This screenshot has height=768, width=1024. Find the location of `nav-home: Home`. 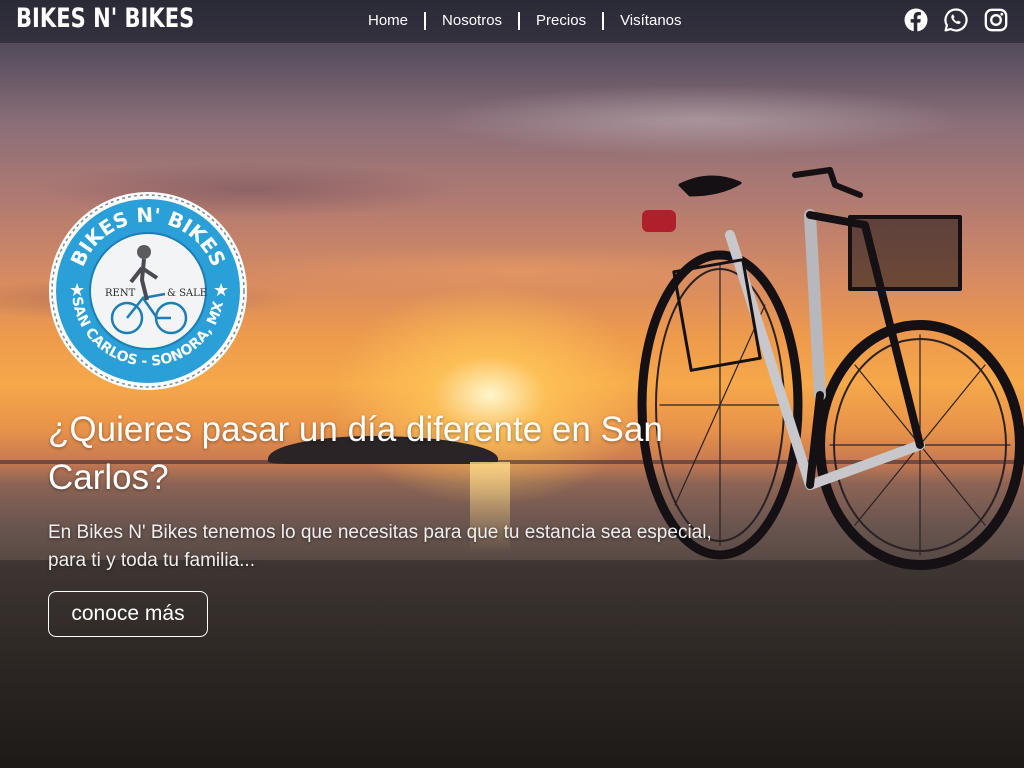

nav-home: Home is located at coordinates (388, 21).